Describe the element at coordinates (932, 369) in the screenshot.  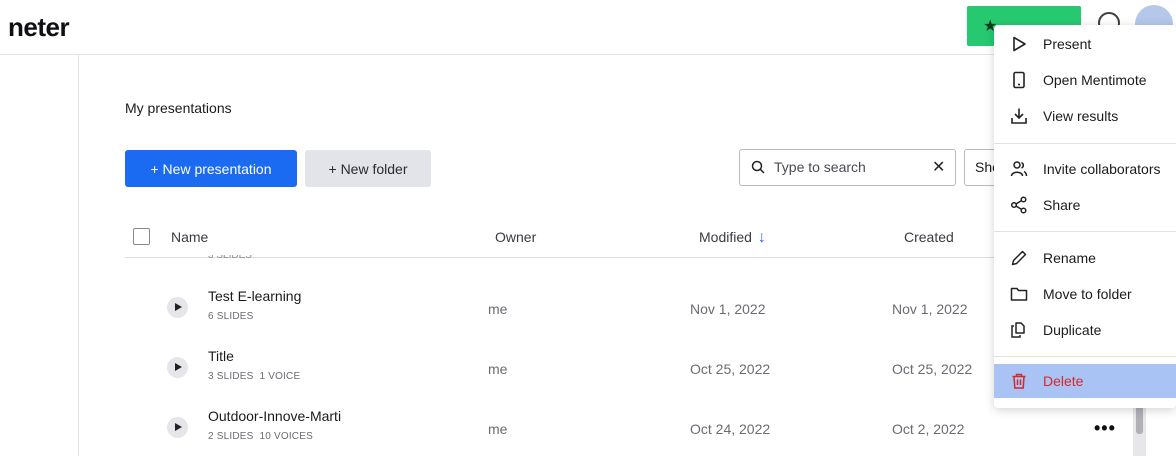
I see `created-cell: Oct 25, 2022` at that location.